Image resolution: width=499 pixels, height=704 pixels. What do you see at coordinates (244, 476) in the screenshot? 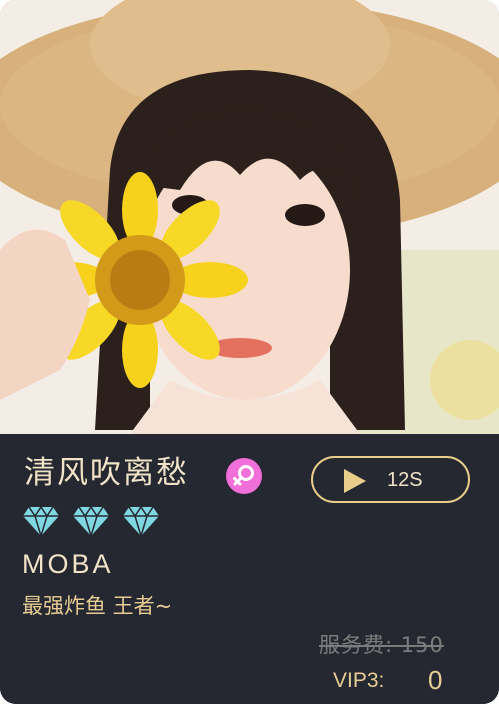
I see `female-symbol-icon` at bounding box center [244, 476].